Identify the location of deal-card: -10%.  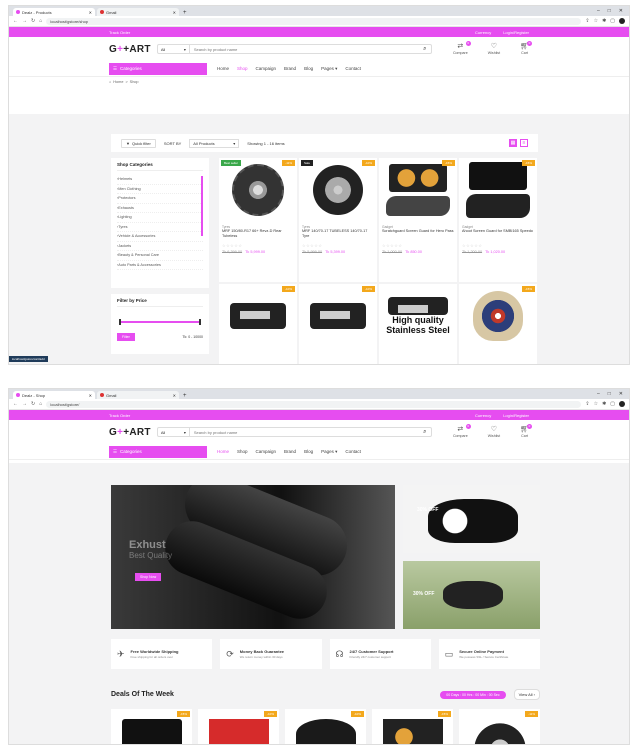
(325, 726).